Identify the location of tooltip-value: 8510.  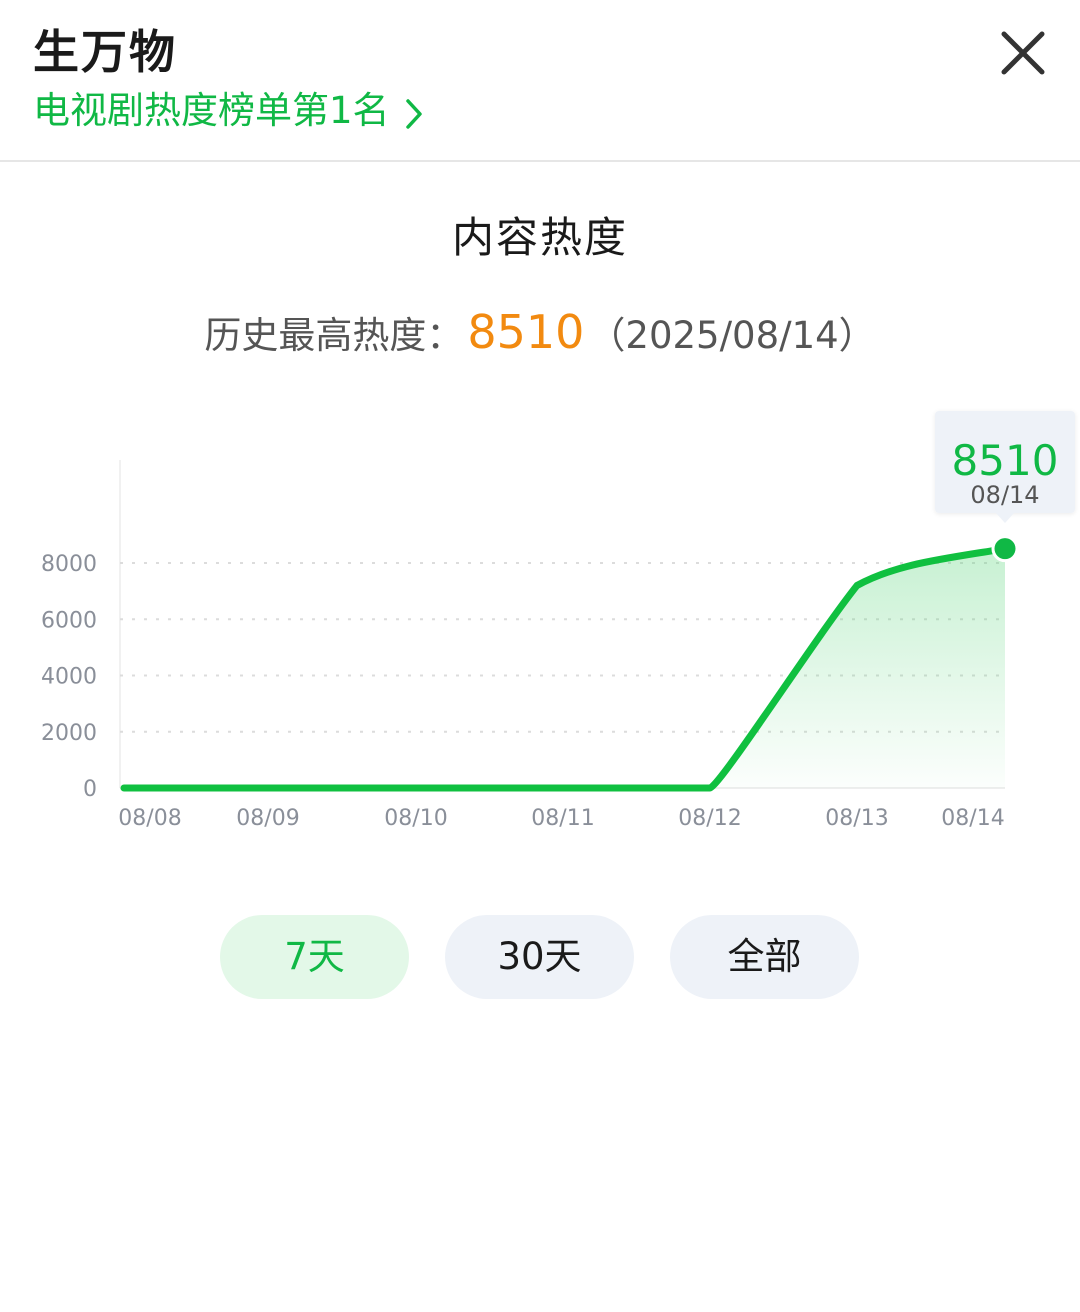
(1005, 460).